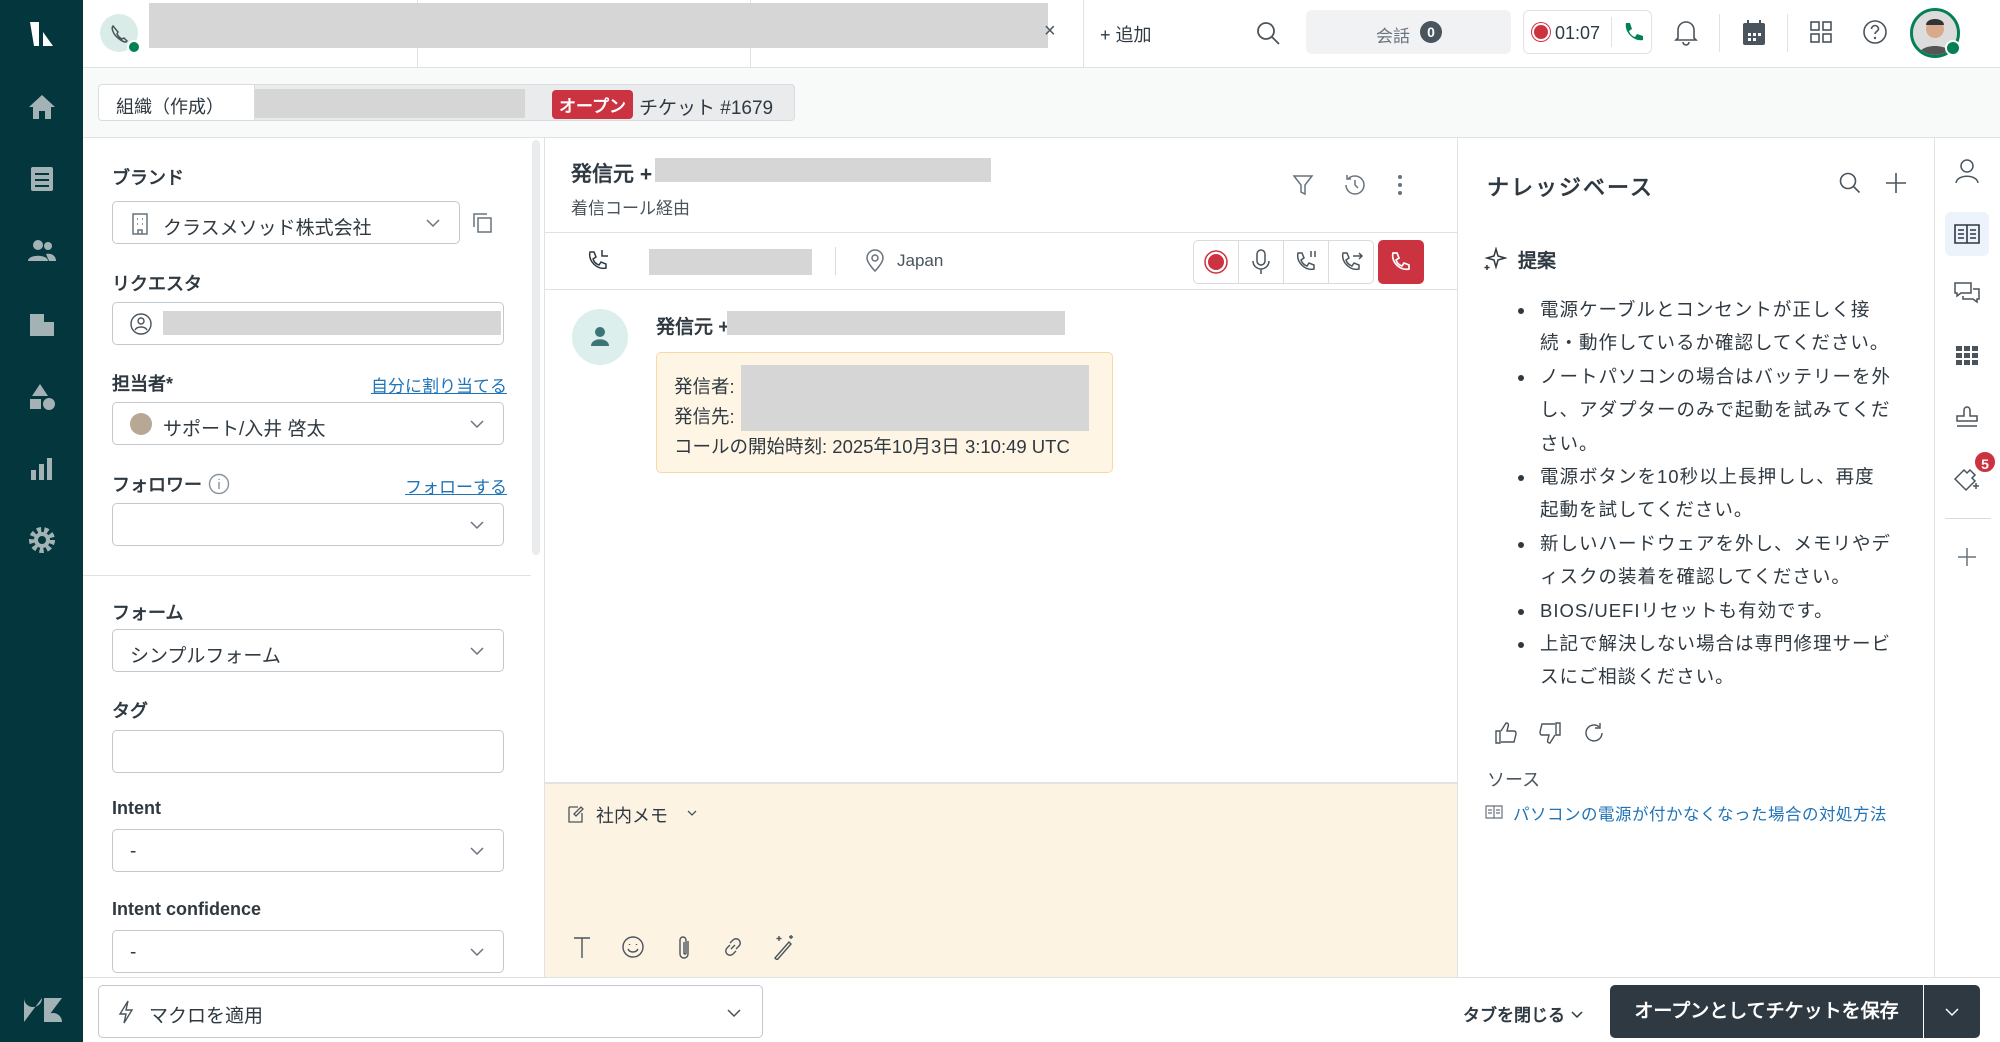 The image size is (2000, 1042). What do you see at coordinates (1705, 660) in the screenshot?
I see `suggestion-item: 上記で解決しない場合は専門修理サービスにご相談ください。` at bounding box center [1705, 660].